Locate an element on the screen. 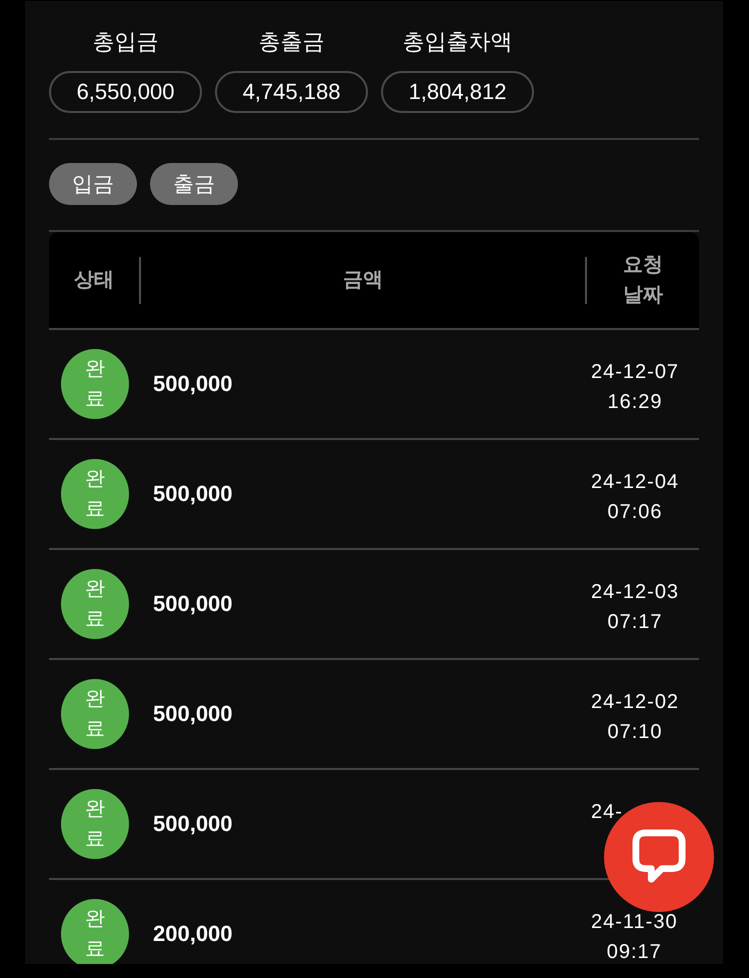 The width and height of the screenshot is (749, 978). request-date: 24-12-07 is located at coordinates (635, 372).